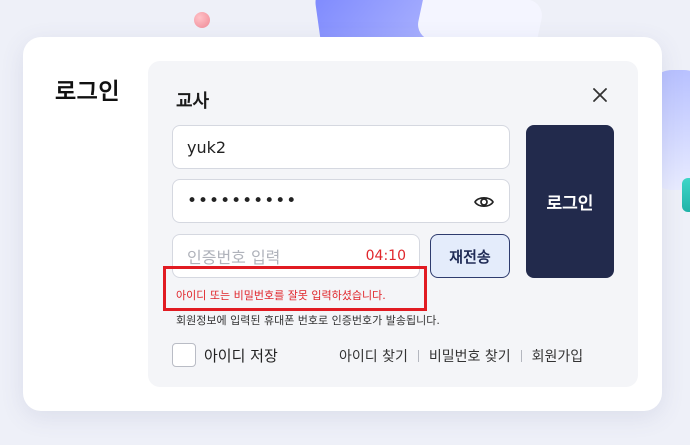 This screenshot has height=445, width=690. I want to click on close-icon, so click(600, 95).